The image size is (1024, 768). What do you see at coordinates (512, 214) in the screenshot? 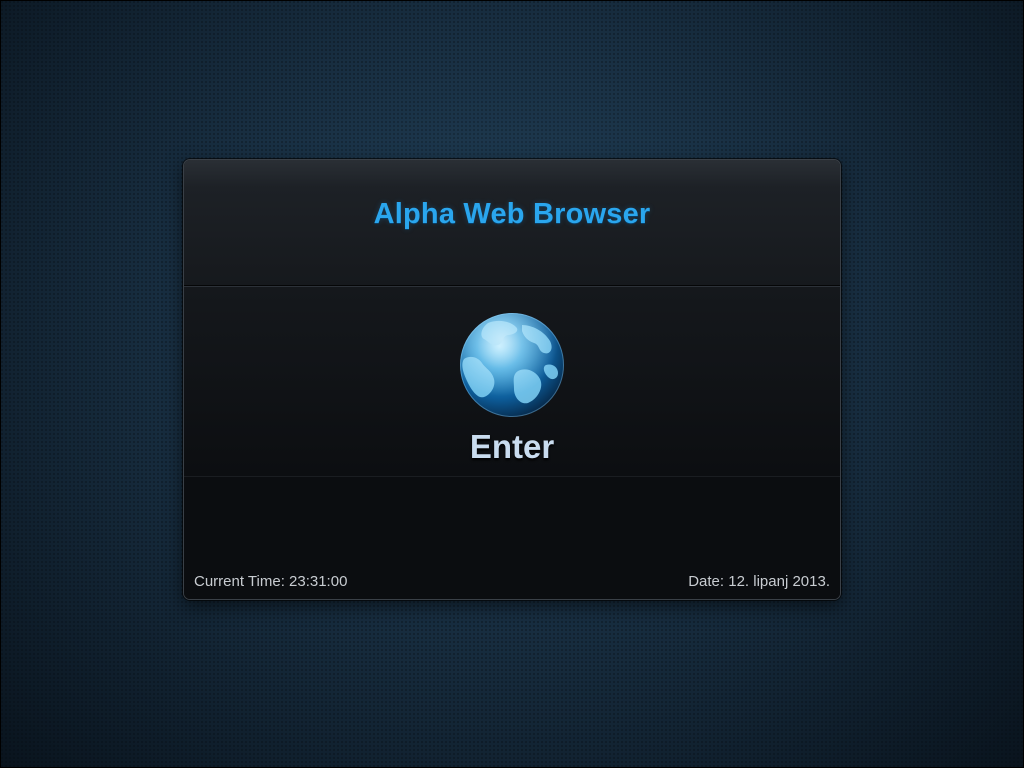
I see `app-title: Alpha Web Browser` at bounding box center [512, 214].